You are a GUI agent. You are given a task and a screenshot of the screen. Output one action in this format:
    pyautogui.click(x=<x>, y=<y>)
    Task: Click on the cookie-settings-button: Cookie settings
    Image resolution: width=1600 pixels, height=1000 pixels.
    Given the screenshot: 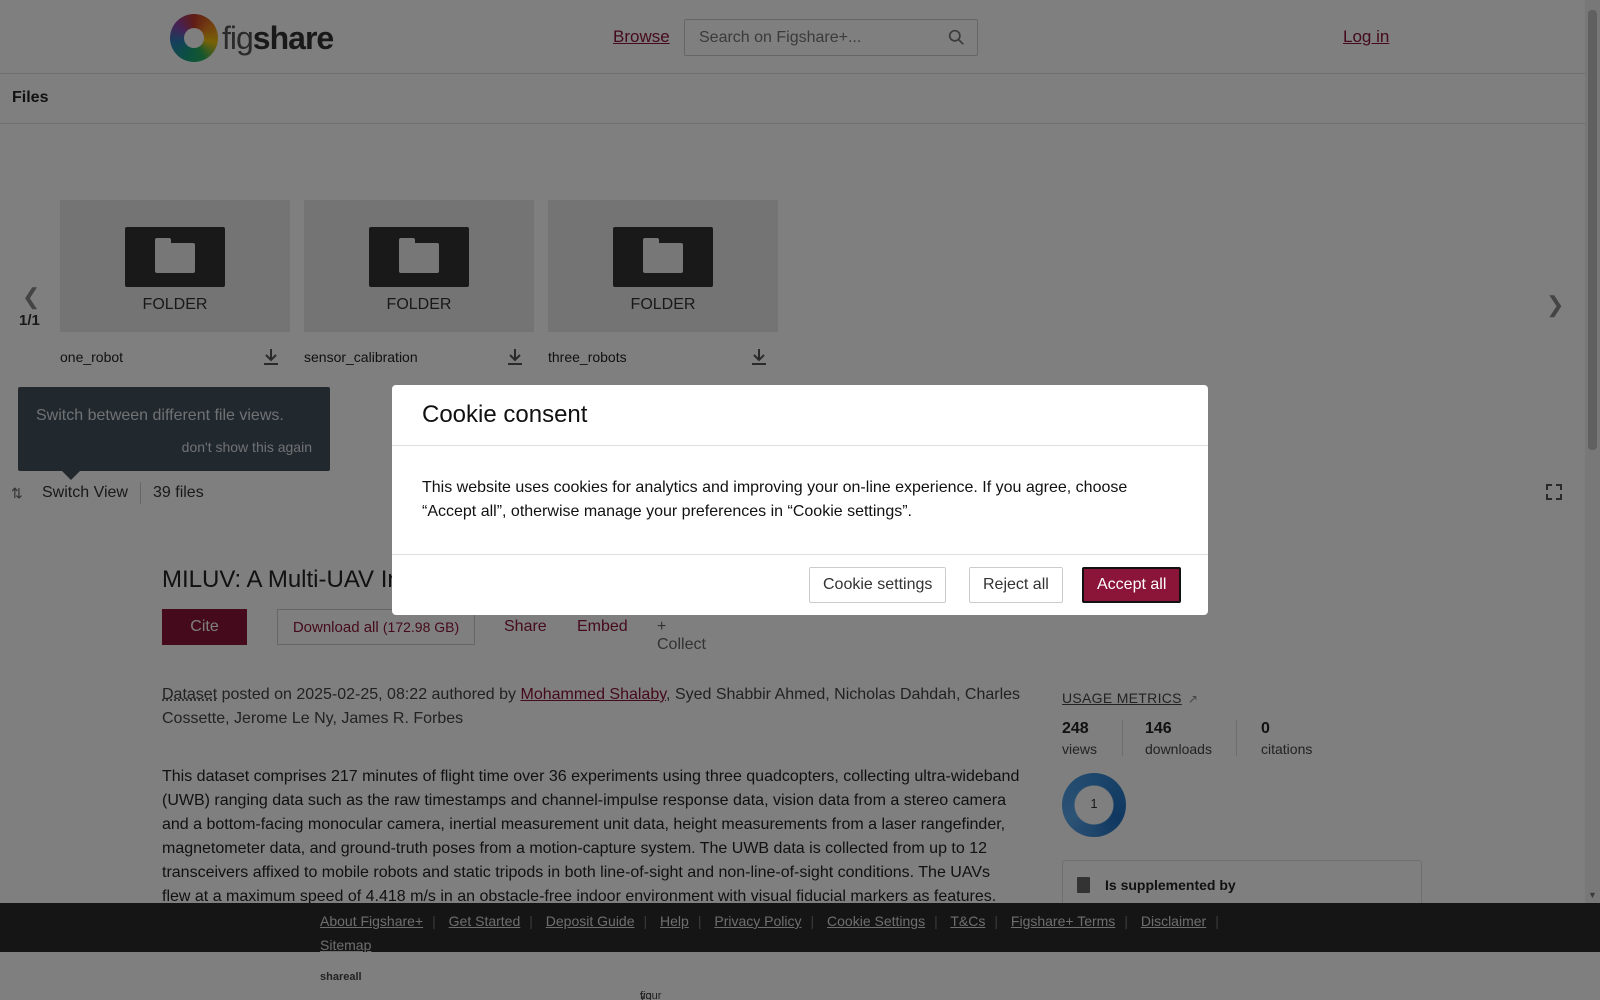 What is the action you would take?
    pyautogui.click(x=877, y=585)
    